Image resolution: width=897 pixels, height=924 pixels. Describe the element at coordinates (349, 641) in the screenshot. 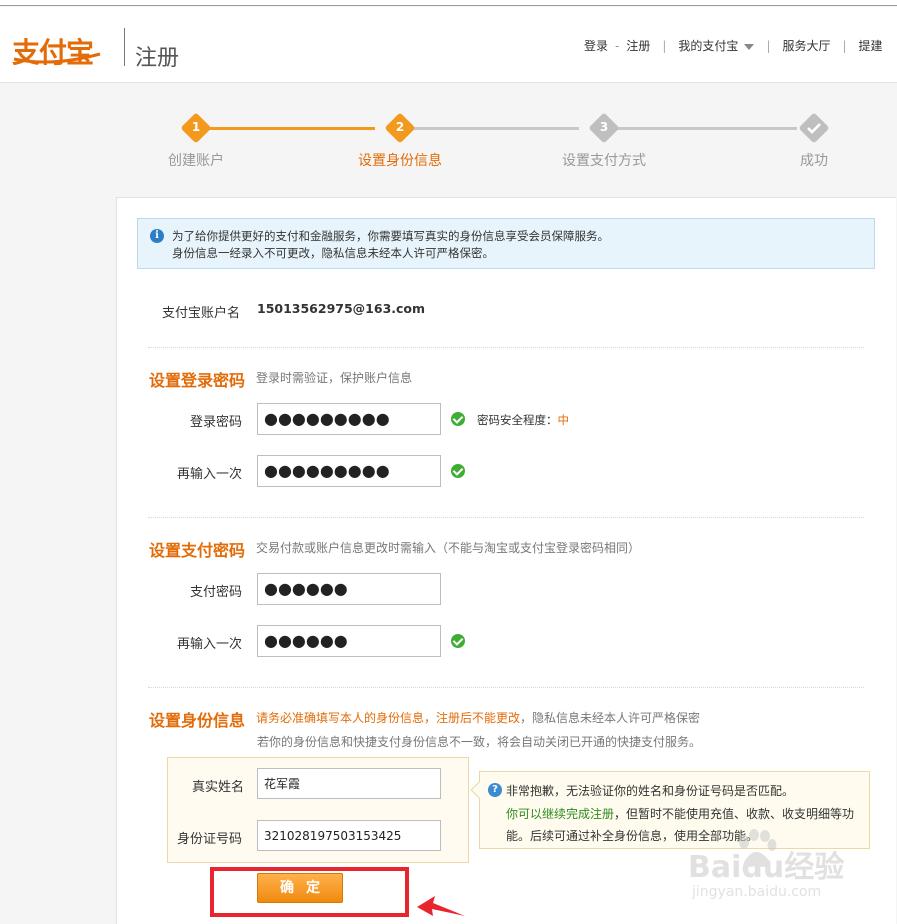

I see `pay-password-confirm-input: ●●●●●●` at that location.